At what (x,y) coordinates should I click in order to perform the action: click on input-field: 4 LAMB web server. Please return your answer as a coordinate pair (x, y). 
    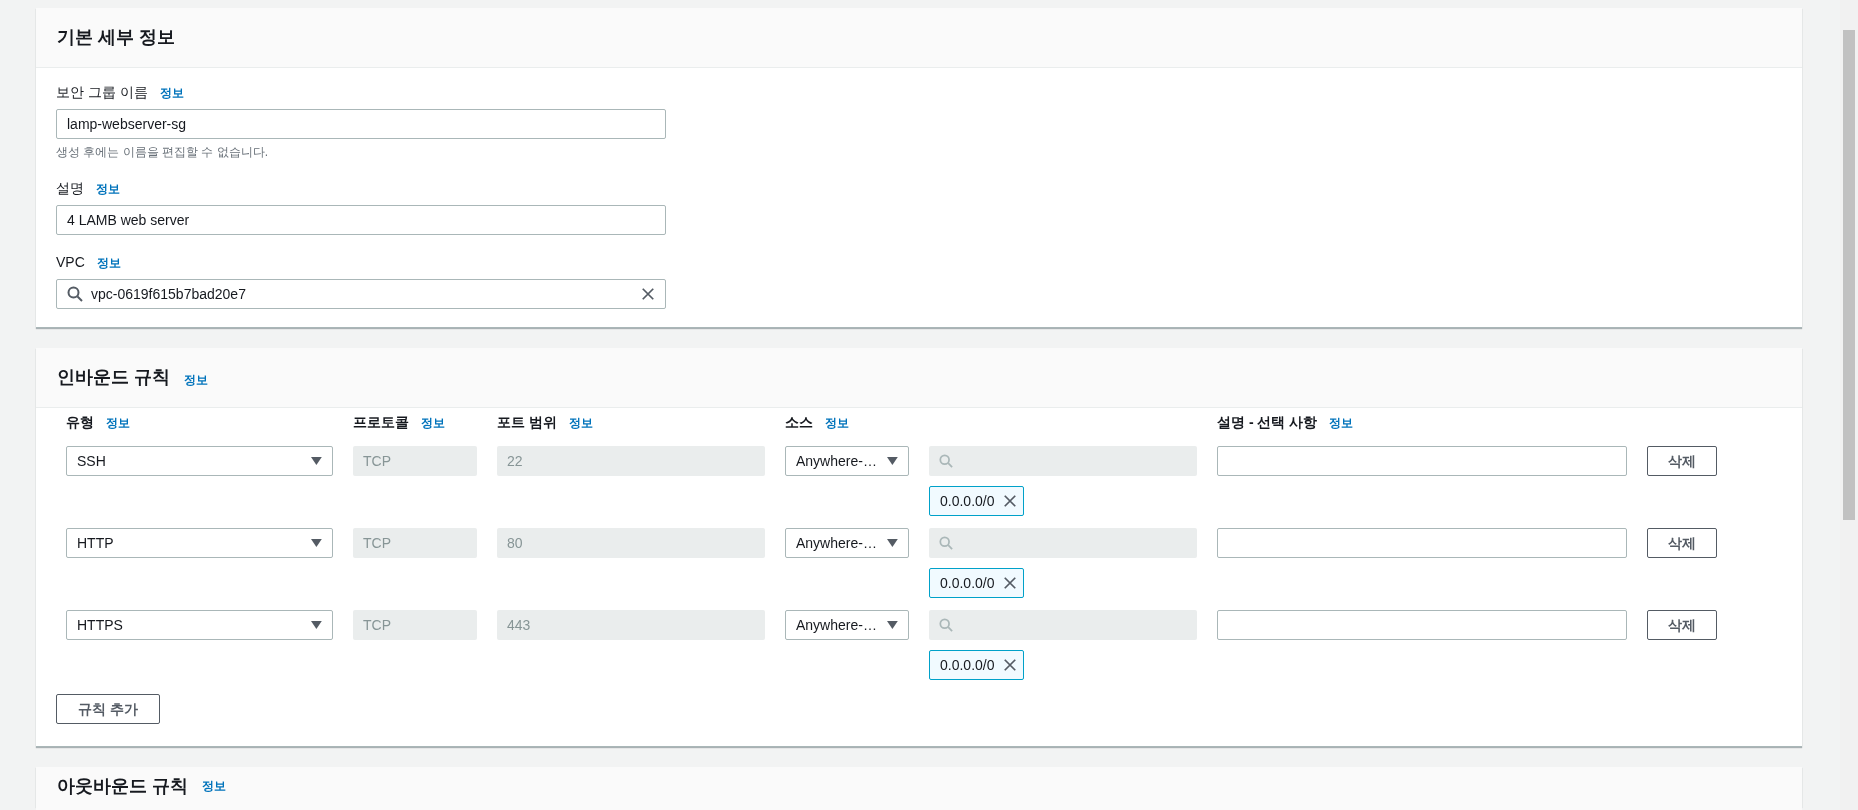
    Looking at the image, I should click on (361, 220).